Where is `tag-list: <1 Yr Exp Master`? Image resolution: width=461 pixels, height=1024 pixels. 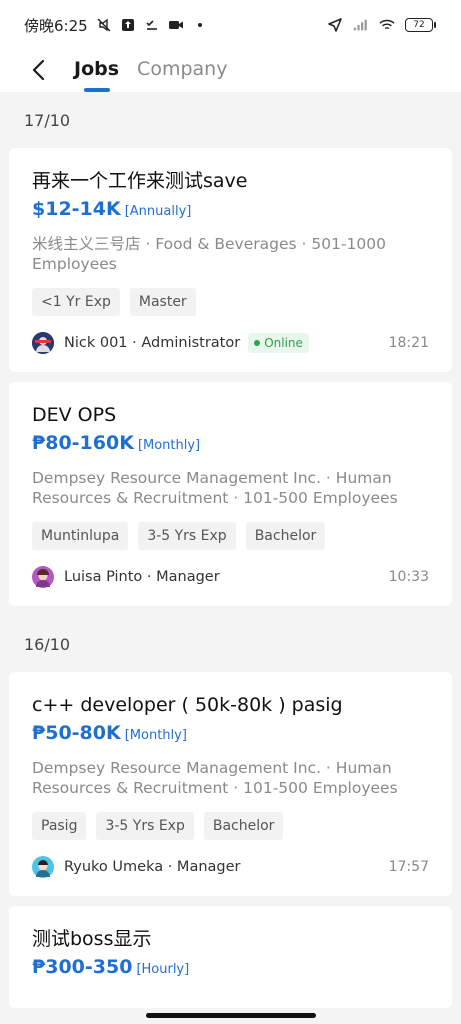
tag-list: <1 Yr Exp Master is located at coordinates (230, 302).